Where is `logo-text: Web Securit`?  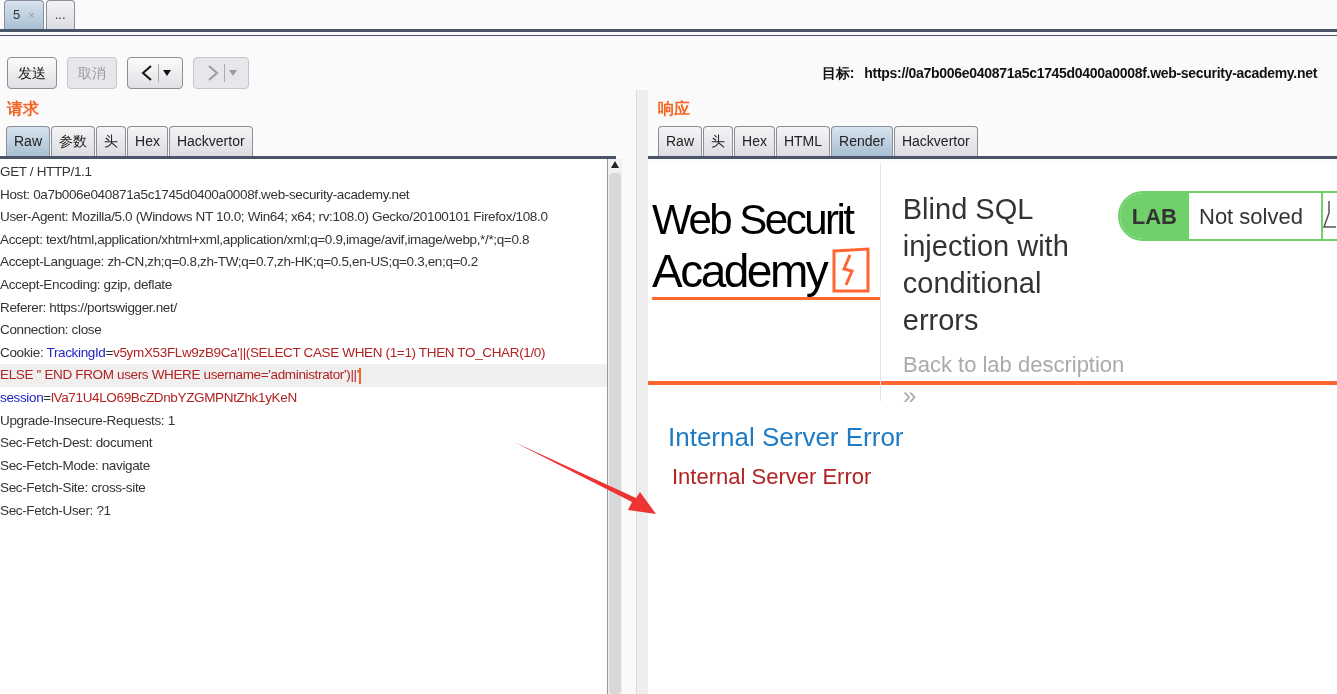 logo-text: Web Securit is located at coordinates (752, 220).